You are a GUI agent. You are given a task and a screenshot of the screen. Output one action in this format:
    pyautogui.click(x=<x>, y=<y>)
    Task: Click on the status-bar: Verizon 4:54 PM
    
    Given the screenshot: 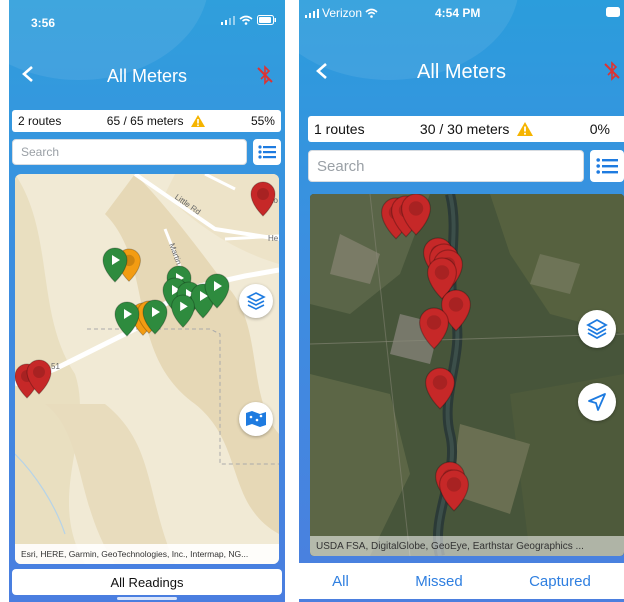 What is the action you would take?
    pyautogui.click(x=461, y=20)
    